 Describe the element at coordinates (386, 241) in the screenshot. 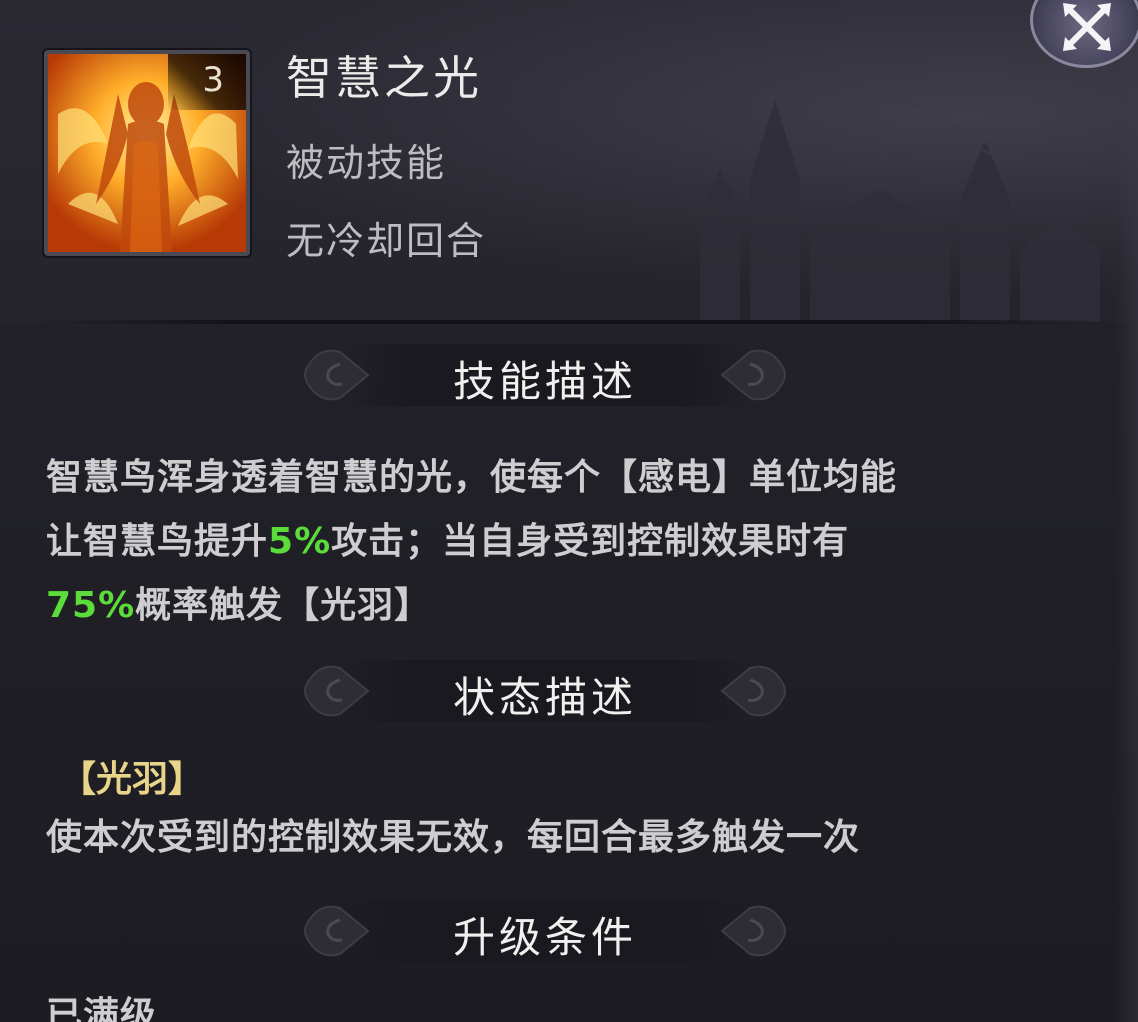

I see `skill-cooldown: 无冷却回合` at that location.